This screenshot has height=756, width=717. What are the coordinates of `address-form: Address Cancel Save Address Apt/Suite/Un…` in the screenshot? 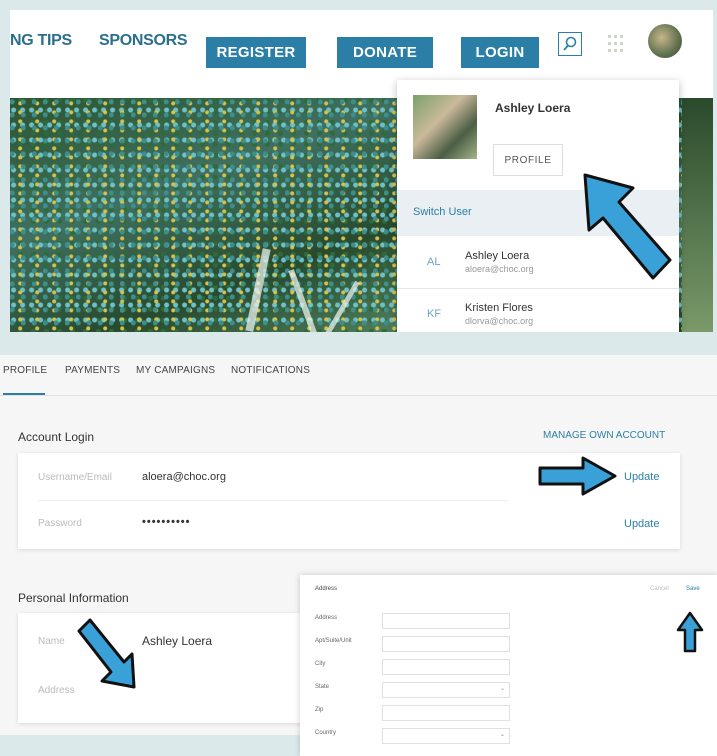 It's located at (508, 665).